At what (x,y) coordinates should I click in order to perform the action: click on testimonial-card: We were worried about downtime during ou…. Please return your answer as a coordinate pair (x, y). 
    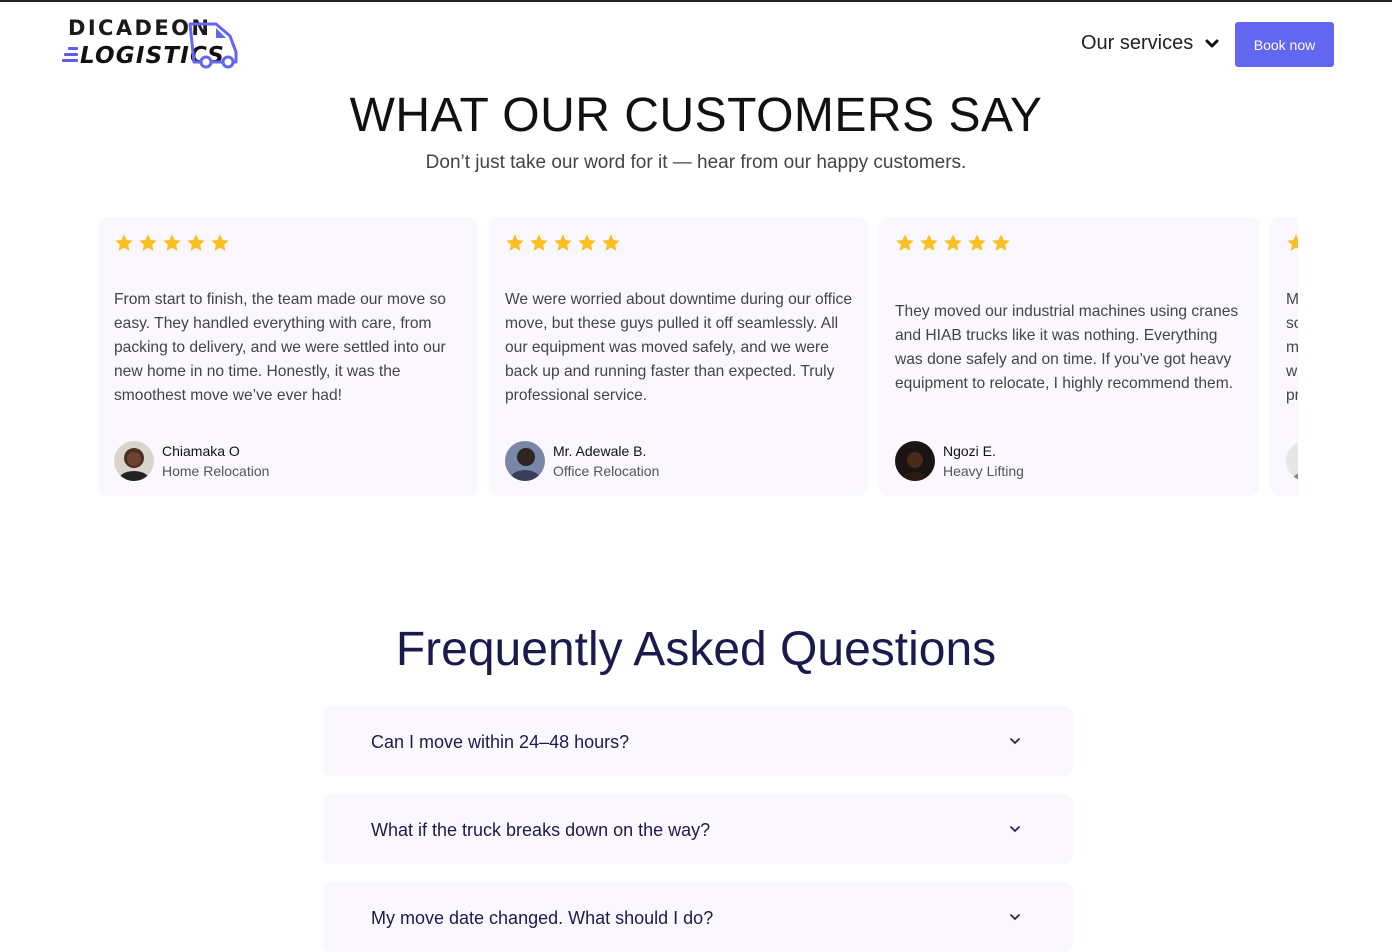
    Looking at the image, I should click on (679, 356).